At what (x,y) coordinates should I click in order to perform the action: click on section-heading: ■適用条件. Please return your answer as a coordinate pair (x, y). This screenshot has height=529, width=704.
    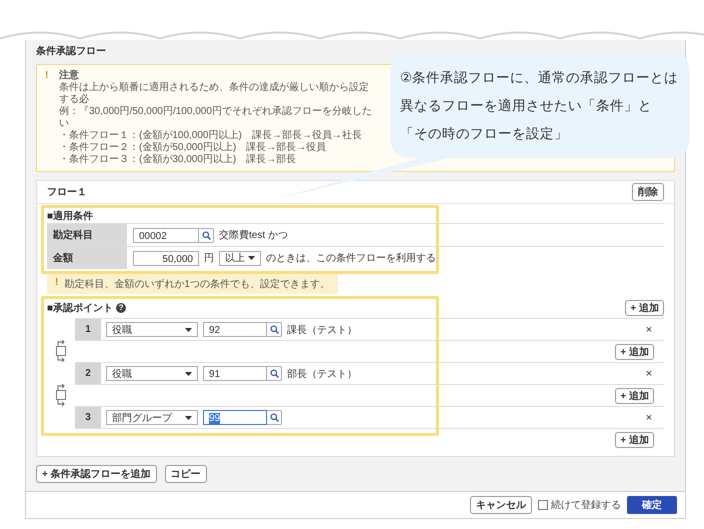
    Looking at the image, I should click on (70, 215).